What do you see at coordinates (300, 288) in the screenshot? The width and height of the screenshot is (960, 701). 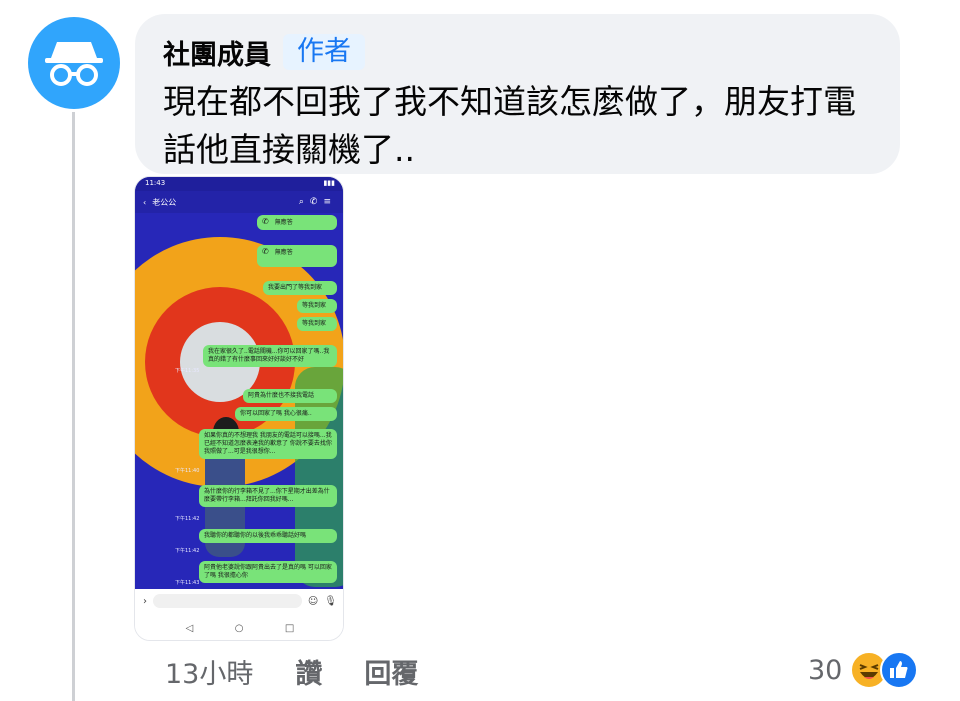 I see `chat-message: 我要出門了等我到家` at bounding box center [300, 288].